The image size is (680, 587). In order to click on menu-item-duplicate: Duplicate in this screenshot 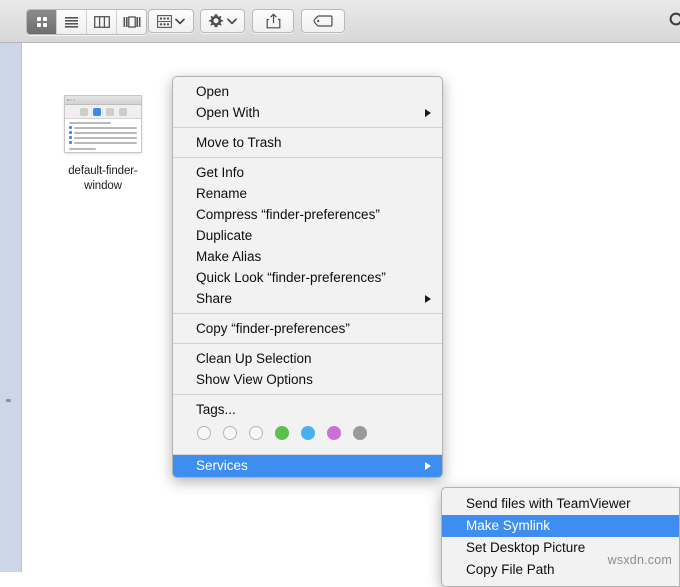, I will do `click(307, 235)`.